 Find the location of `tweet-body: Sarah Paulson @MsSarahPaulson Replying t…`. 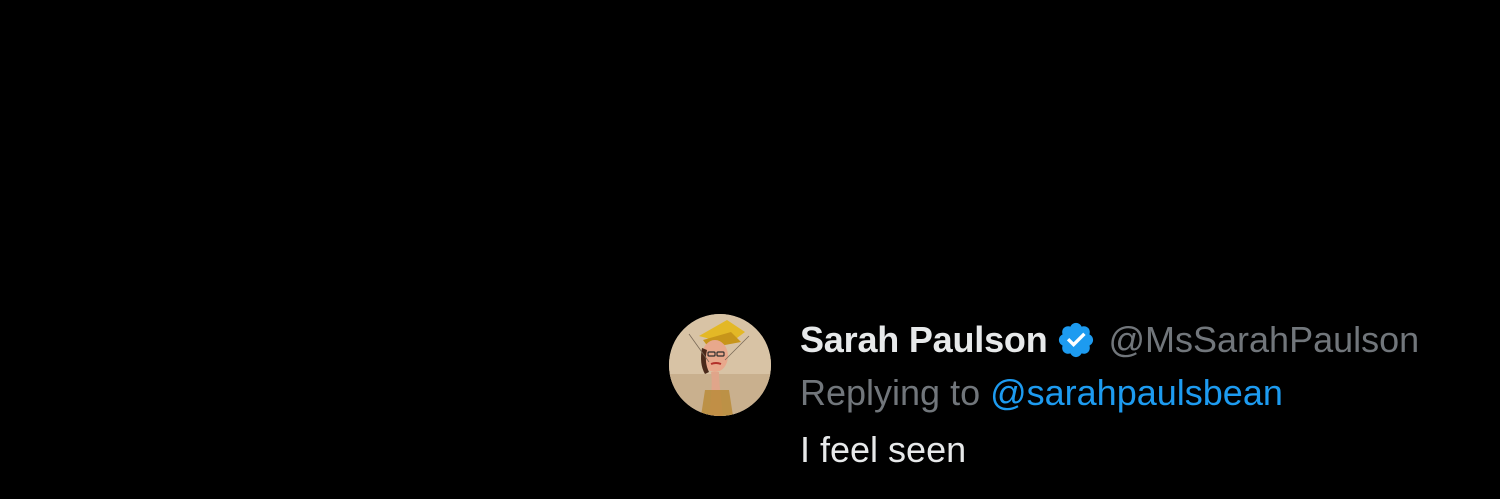

tweet-body: Sarah Paulson @MsSarahPaulson Replying t… is located at coordinates (1109, 396).